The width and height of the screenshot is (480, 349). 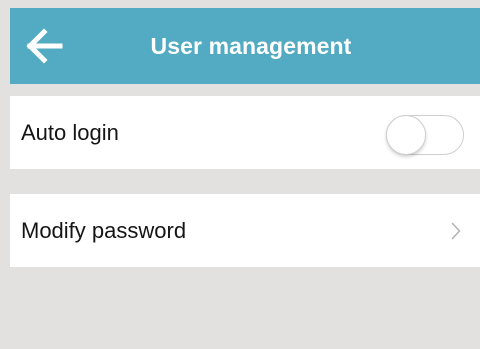 I want to click on modify-password-label: Modify password, so click(x=104, y=230).